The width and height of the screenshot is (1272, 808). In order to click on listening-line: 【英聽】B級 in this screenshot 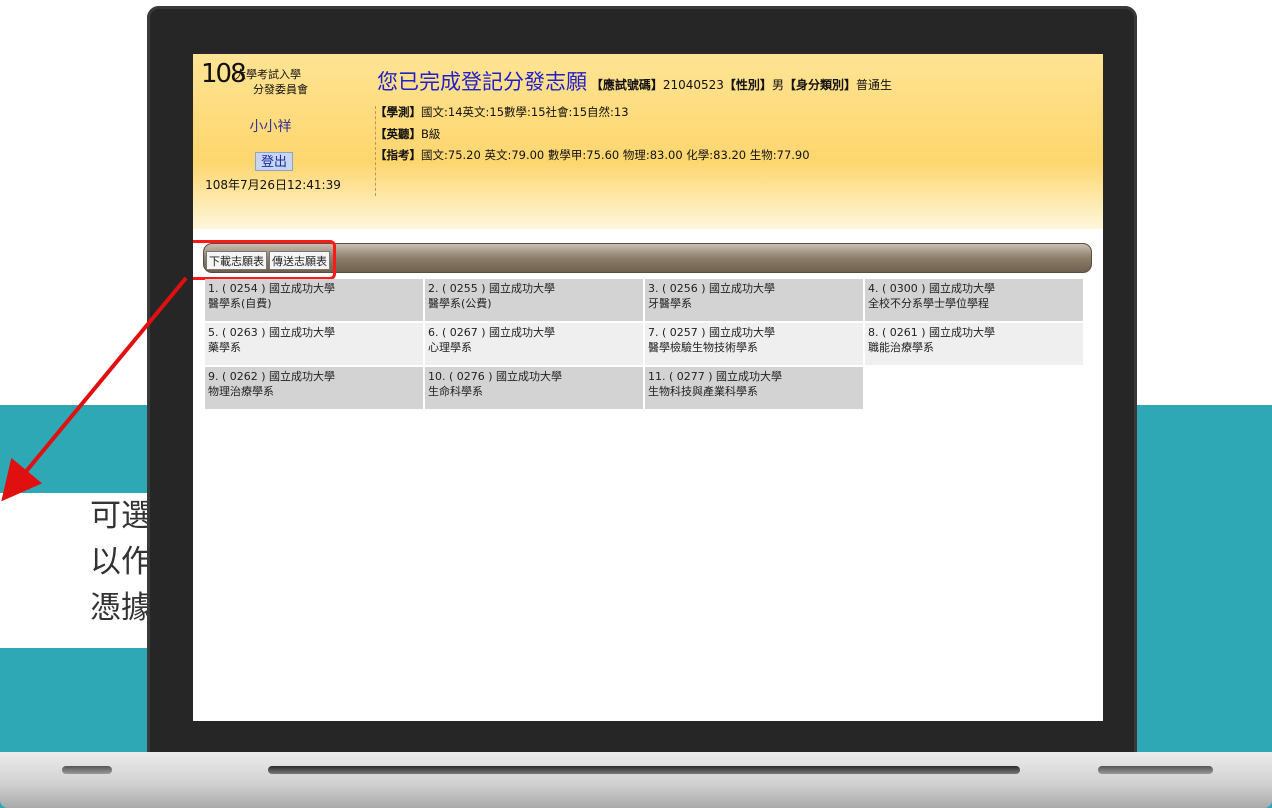, I will do `click(407, 134)`.